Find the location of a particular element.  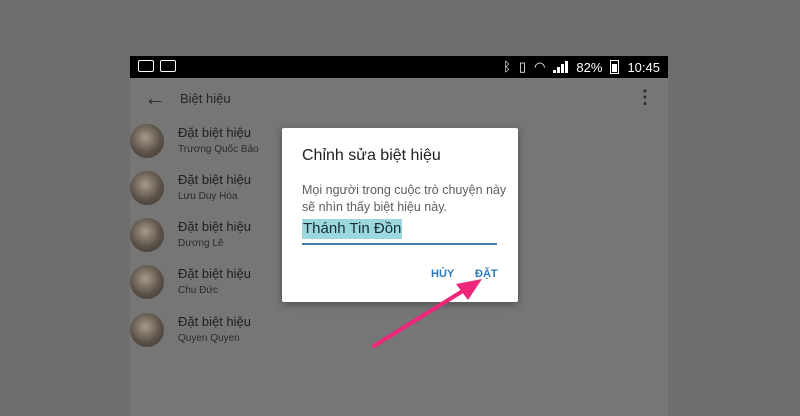

nickname-input: Thánh Tin Đồn is located at coordinates (399, 232).